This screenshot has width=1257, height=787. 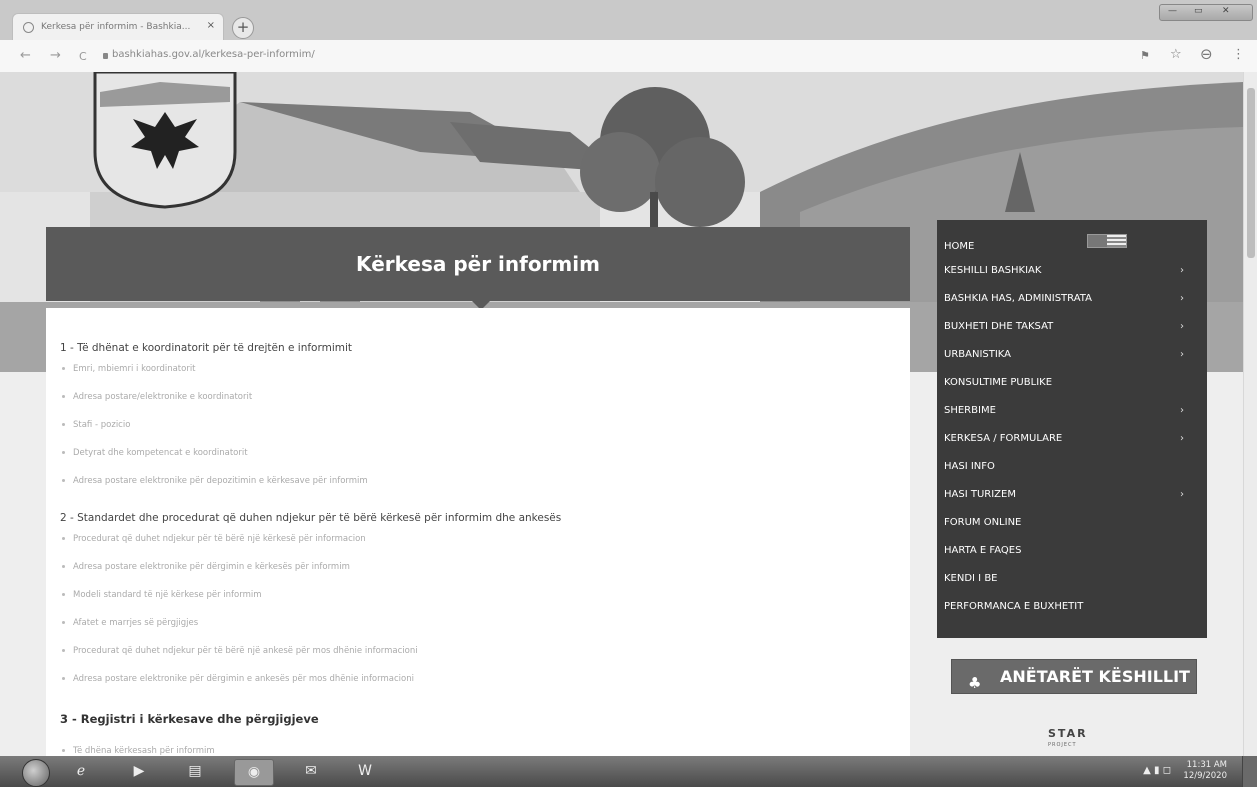 What do you see at coordinates (1157, 770) in the screenshot?
I see `system-tray: ▲ ▮ ◻` at bounding box center [1157, 770].